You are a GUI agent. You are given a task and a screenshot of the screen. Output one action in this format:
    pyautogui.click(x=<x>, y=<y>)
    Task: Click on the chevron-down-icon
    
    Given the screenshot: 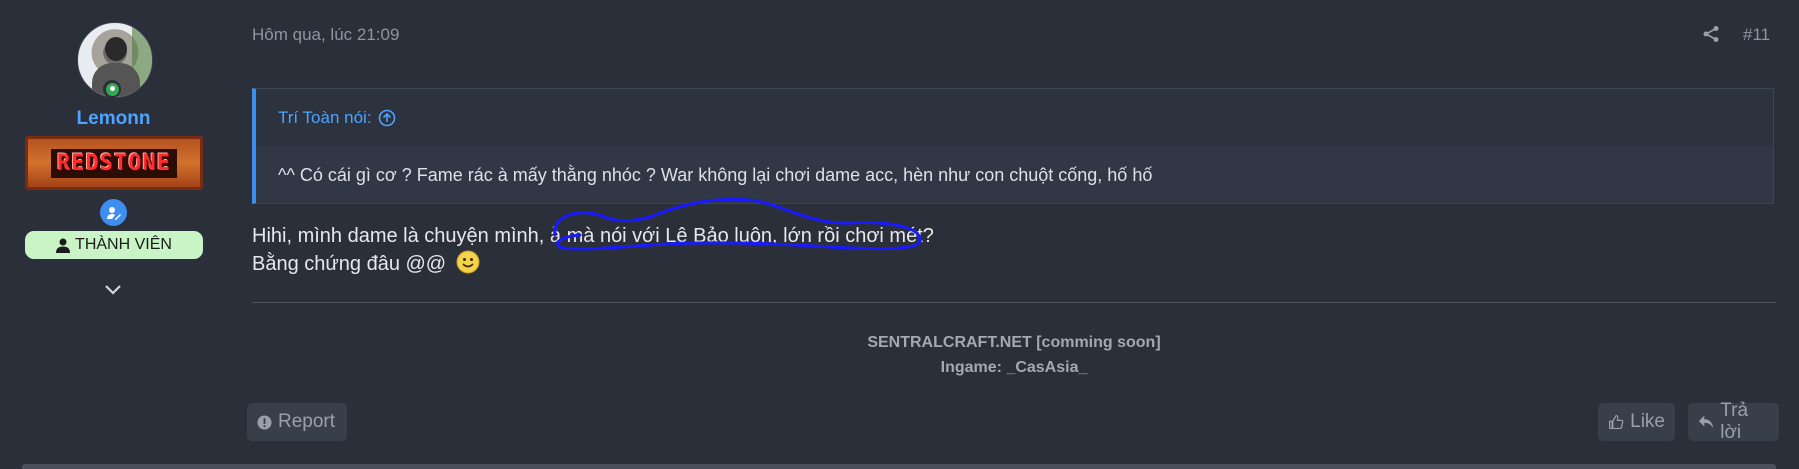 What is the action you would take?
    pyautogui.click(x=113, y=290)
    